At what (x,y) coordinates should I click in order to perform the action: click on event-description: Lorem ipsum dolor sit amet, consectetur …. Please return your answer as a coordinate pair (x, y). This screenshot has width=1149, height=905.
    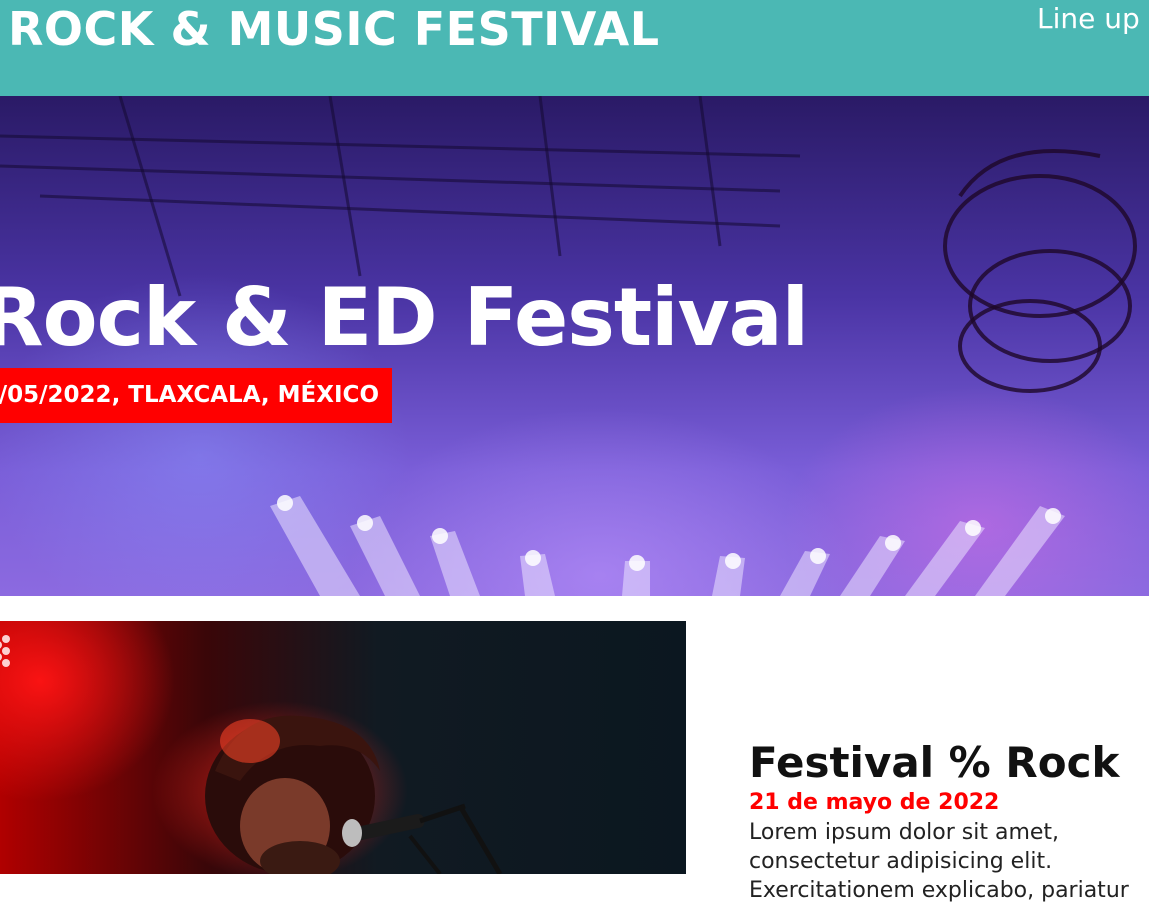
    Looking at the image, I should click on (939, 861).